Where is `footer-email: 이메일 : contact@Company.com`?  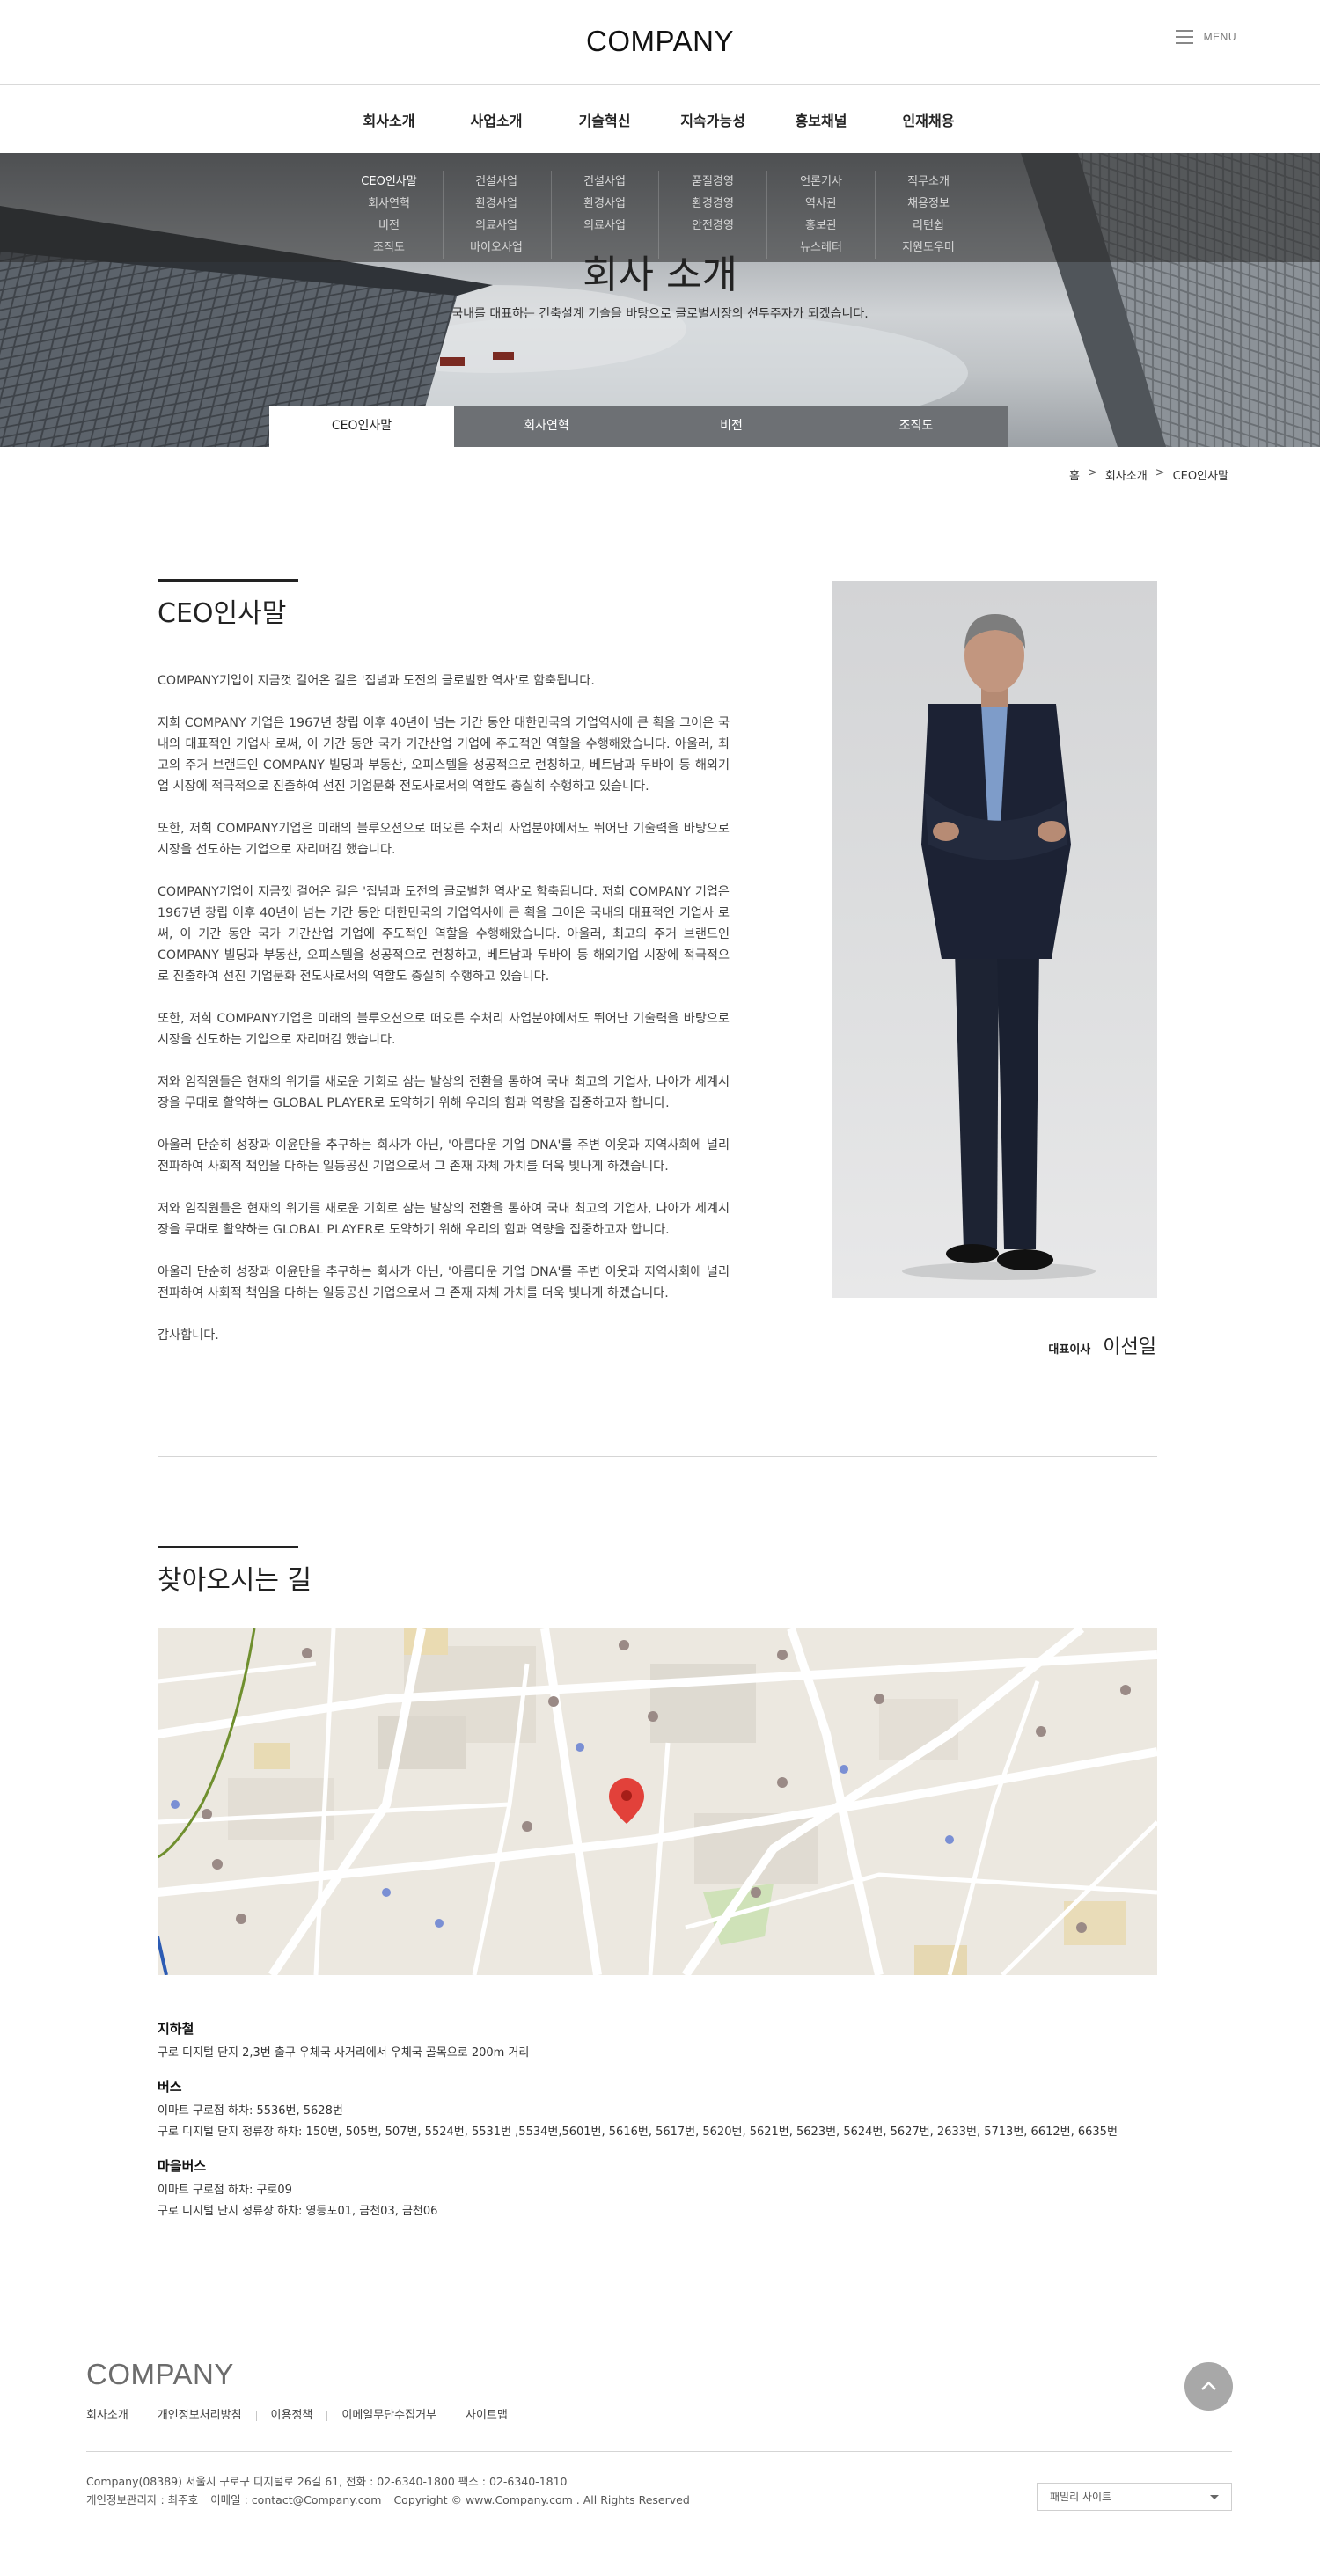 footer-email: 이메일 : contact@Company.com is located at coordinates (296, 2499).